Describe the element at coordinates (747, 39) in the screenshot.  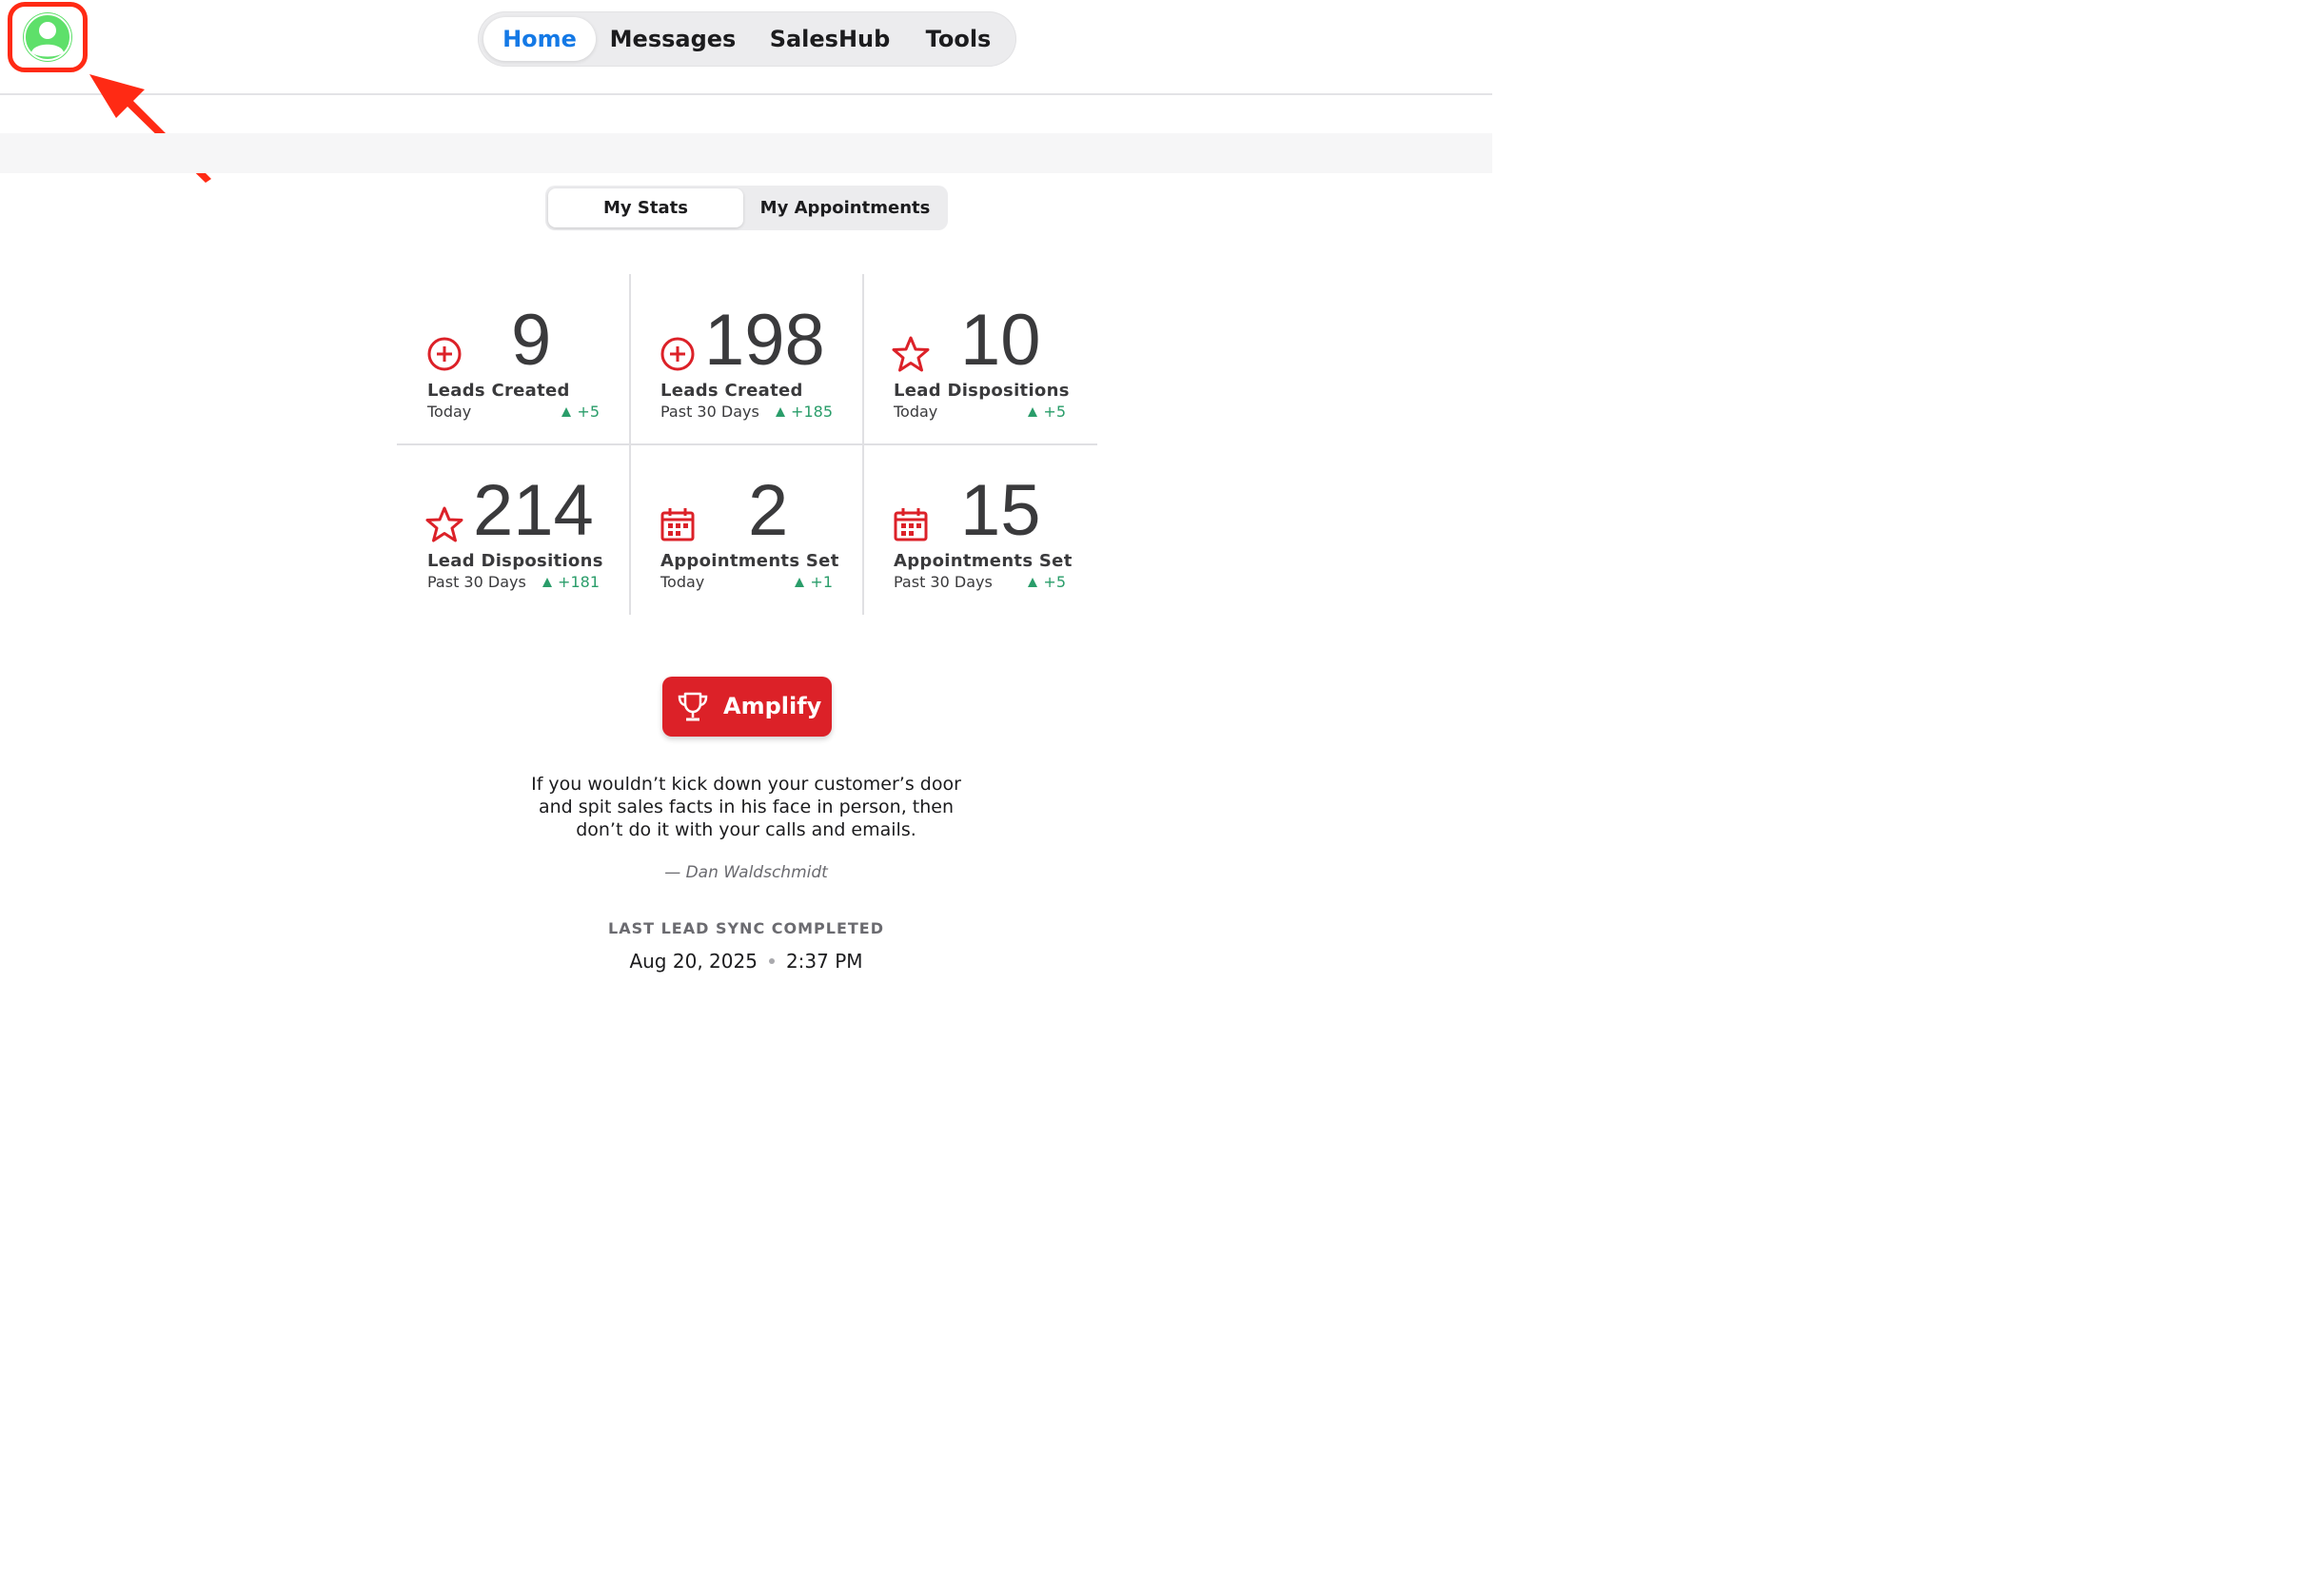
I see `main-nav: Home Messages SalesHub Tools` at that location.